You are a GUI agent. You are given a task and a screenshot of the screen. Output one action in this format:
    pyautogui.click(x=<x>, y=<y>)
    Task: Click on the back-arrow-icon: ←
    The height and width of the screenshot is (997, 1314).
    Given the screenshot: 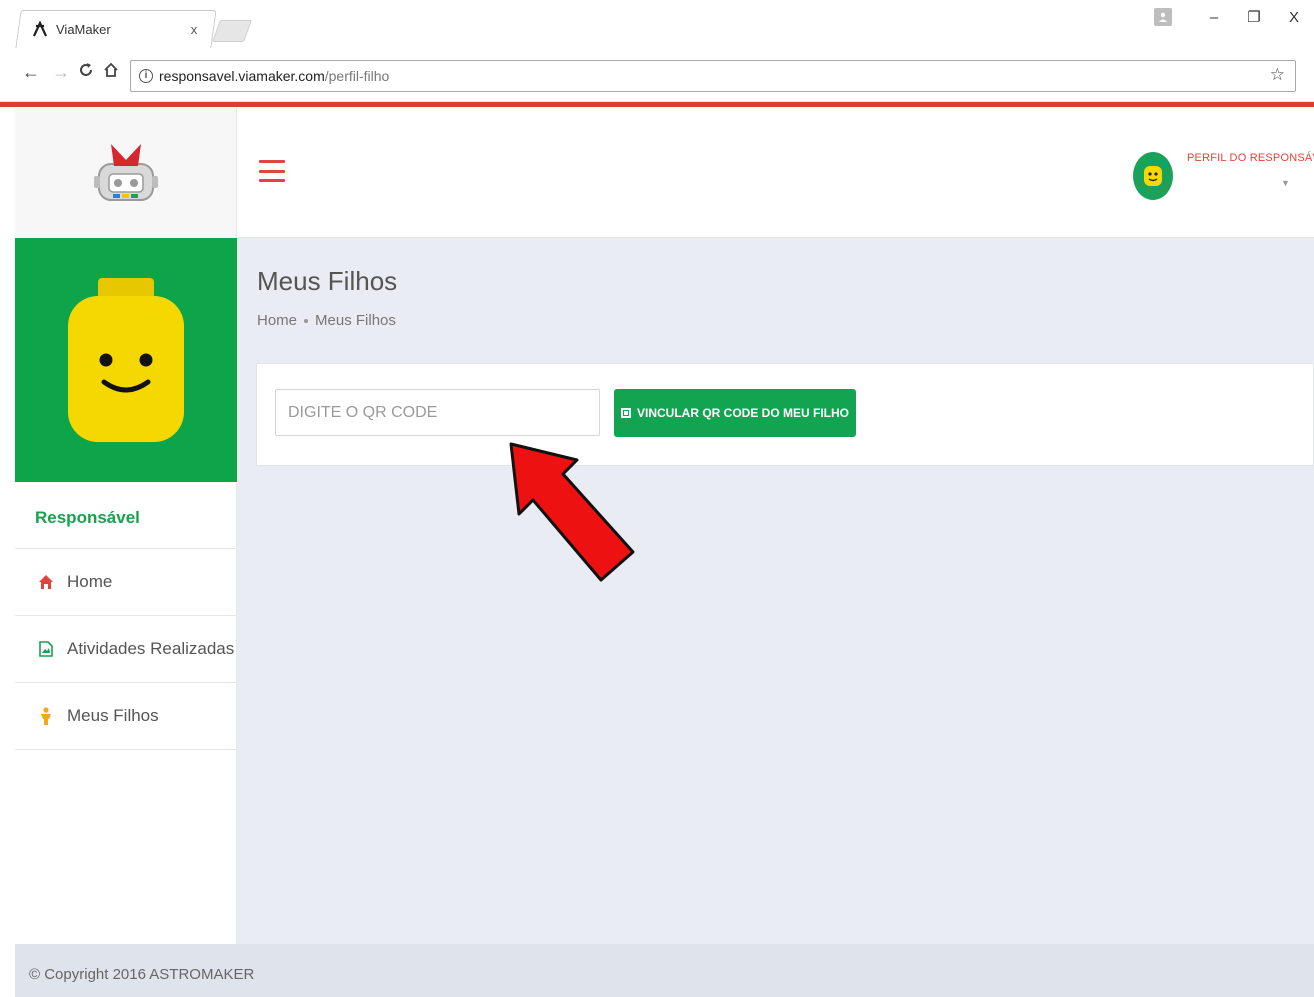 What is the action you would take?
    pyautogui.click(x=31, y=72)
    